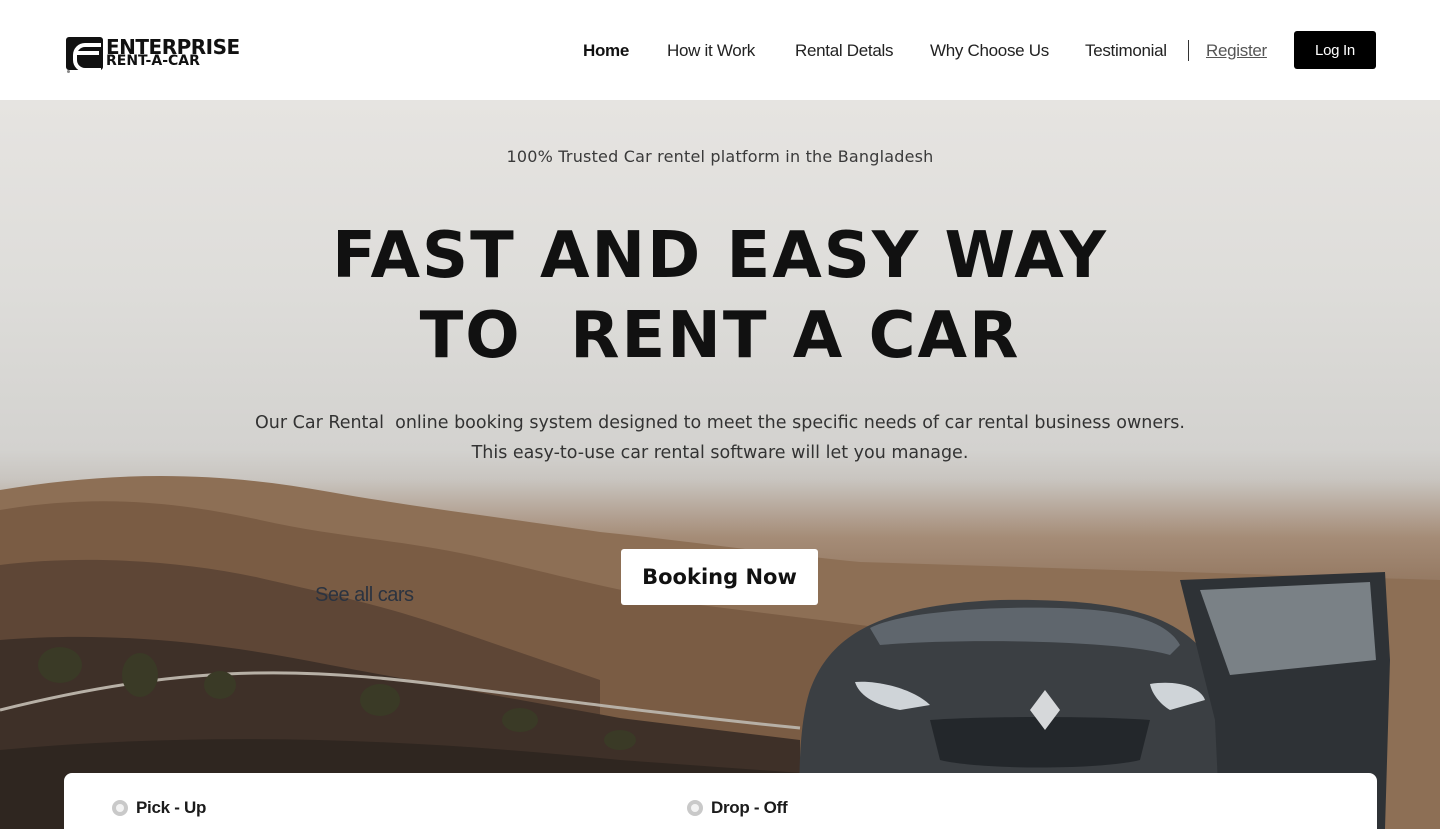  Describe the element at coordinates (1188, 50) in the screenshot. I see `nav-divider` at that location.